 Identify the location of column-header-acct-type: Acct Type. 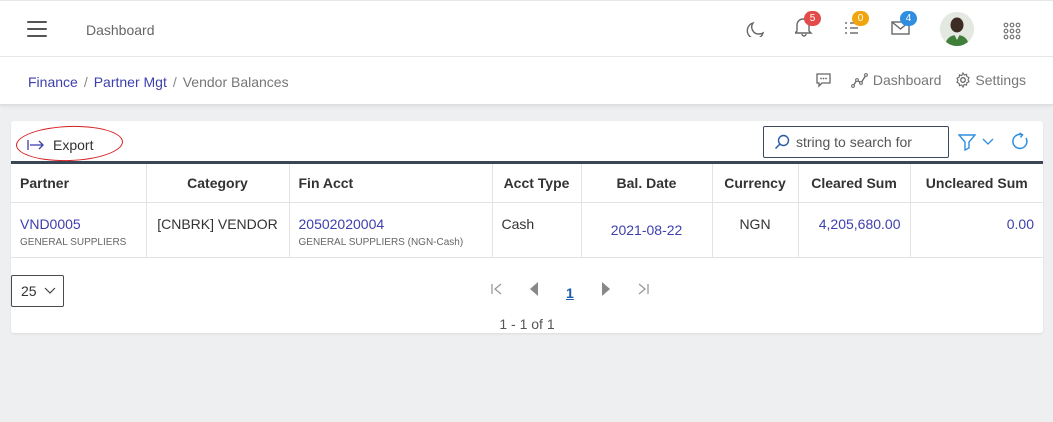
(537, 183).